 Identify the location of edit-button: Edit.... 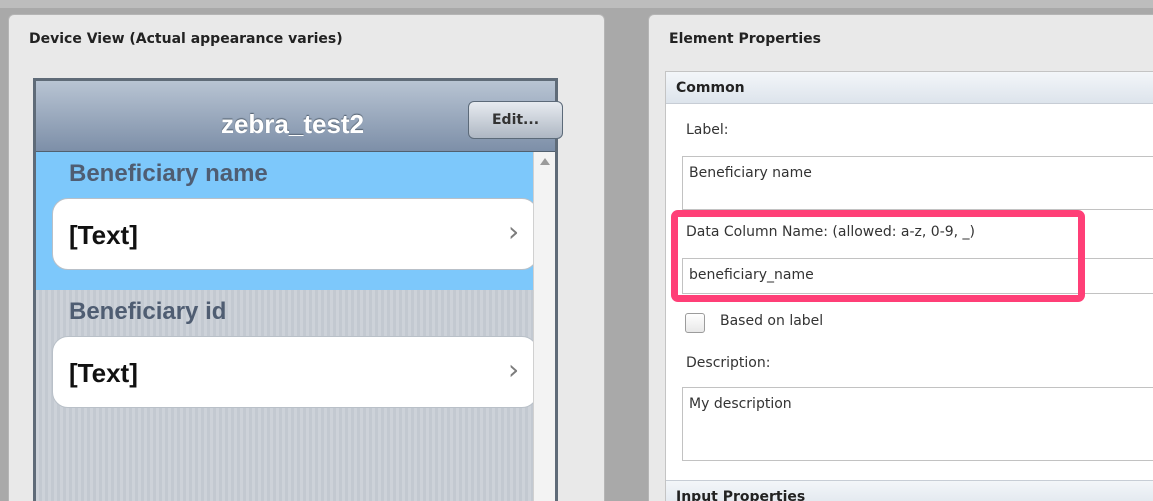
(515, 120).